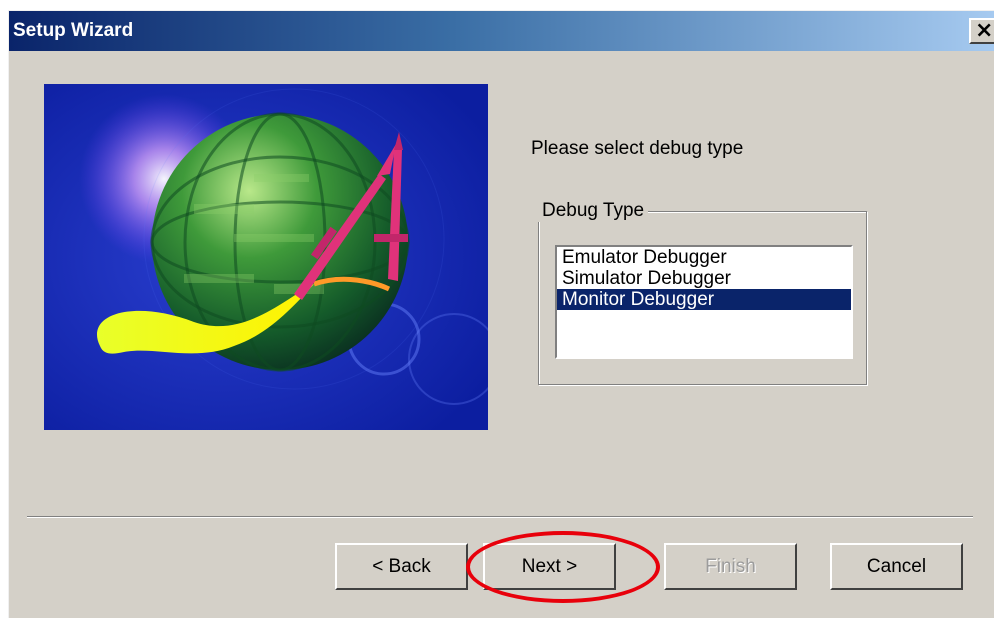 The height and width of the screenshot is (618, 994). What do you see at coordinates (704, 278) in the screenshot?
I see `list-item-simulator-debugger: Simulator Debugger` at bounding box center [704, 278].